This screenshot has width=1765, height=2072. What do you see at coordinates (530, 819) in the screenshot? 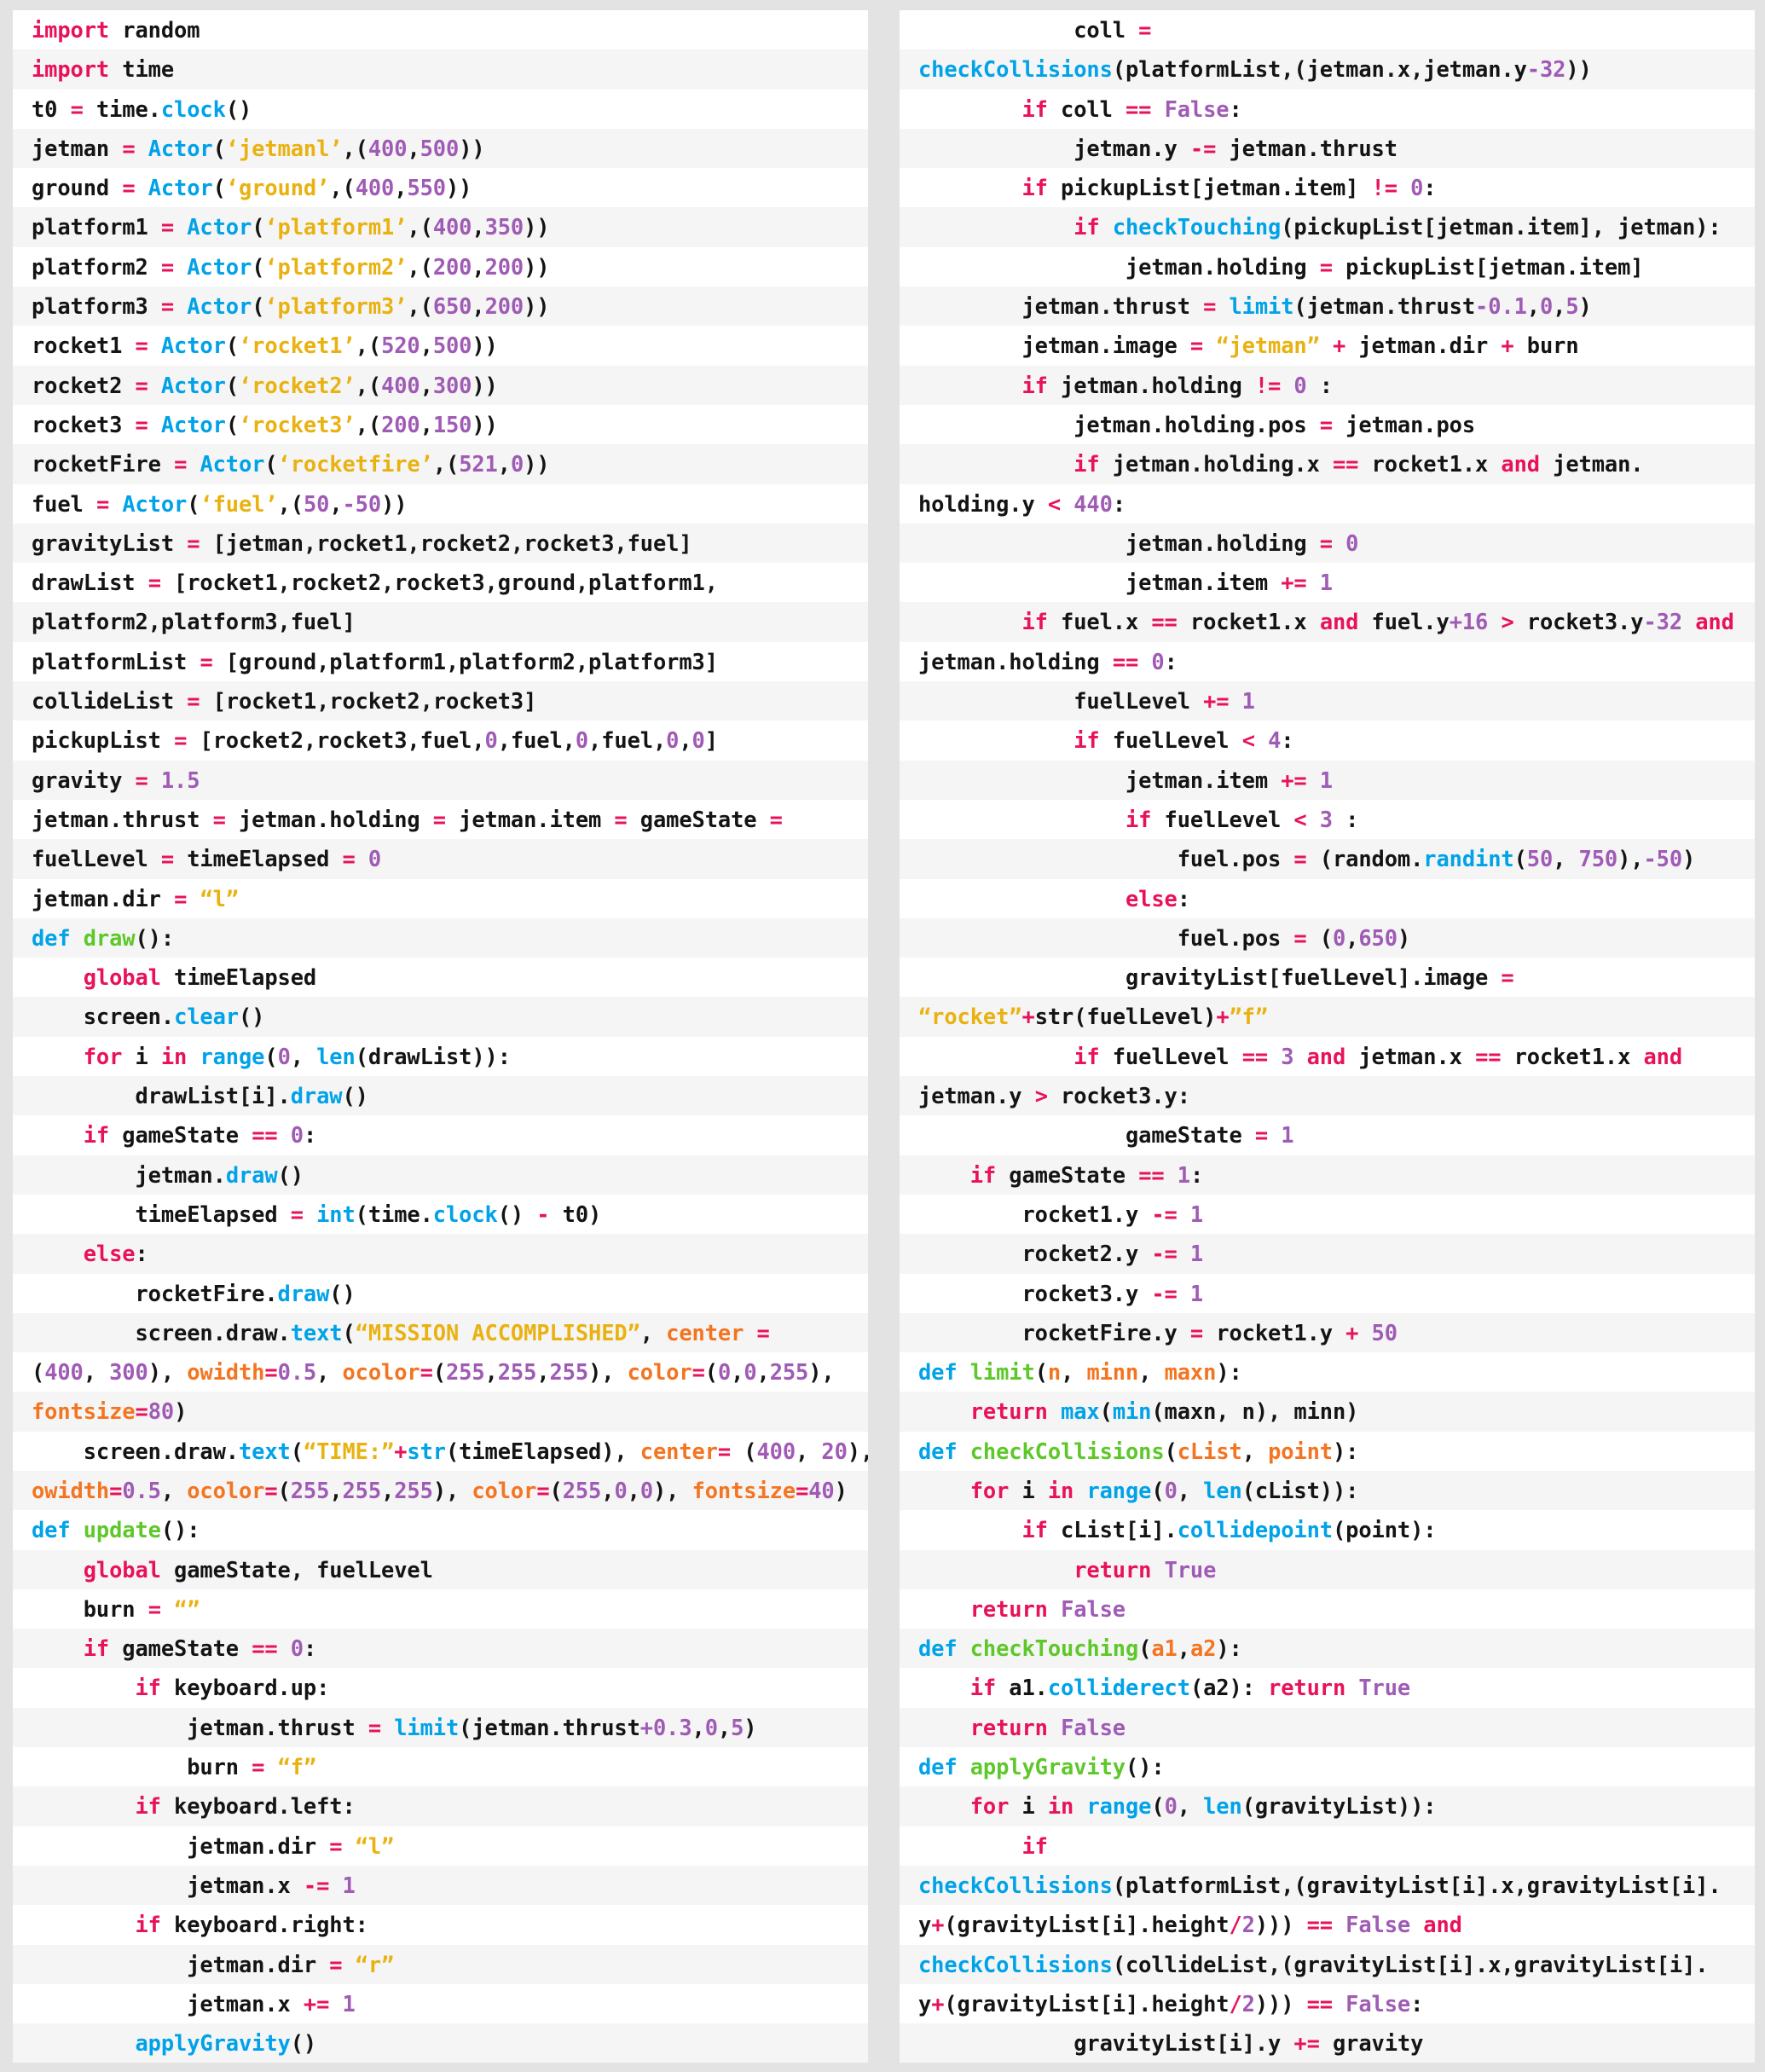
I see `code-token-t: jetman.item` at bounding box center [530, 819].